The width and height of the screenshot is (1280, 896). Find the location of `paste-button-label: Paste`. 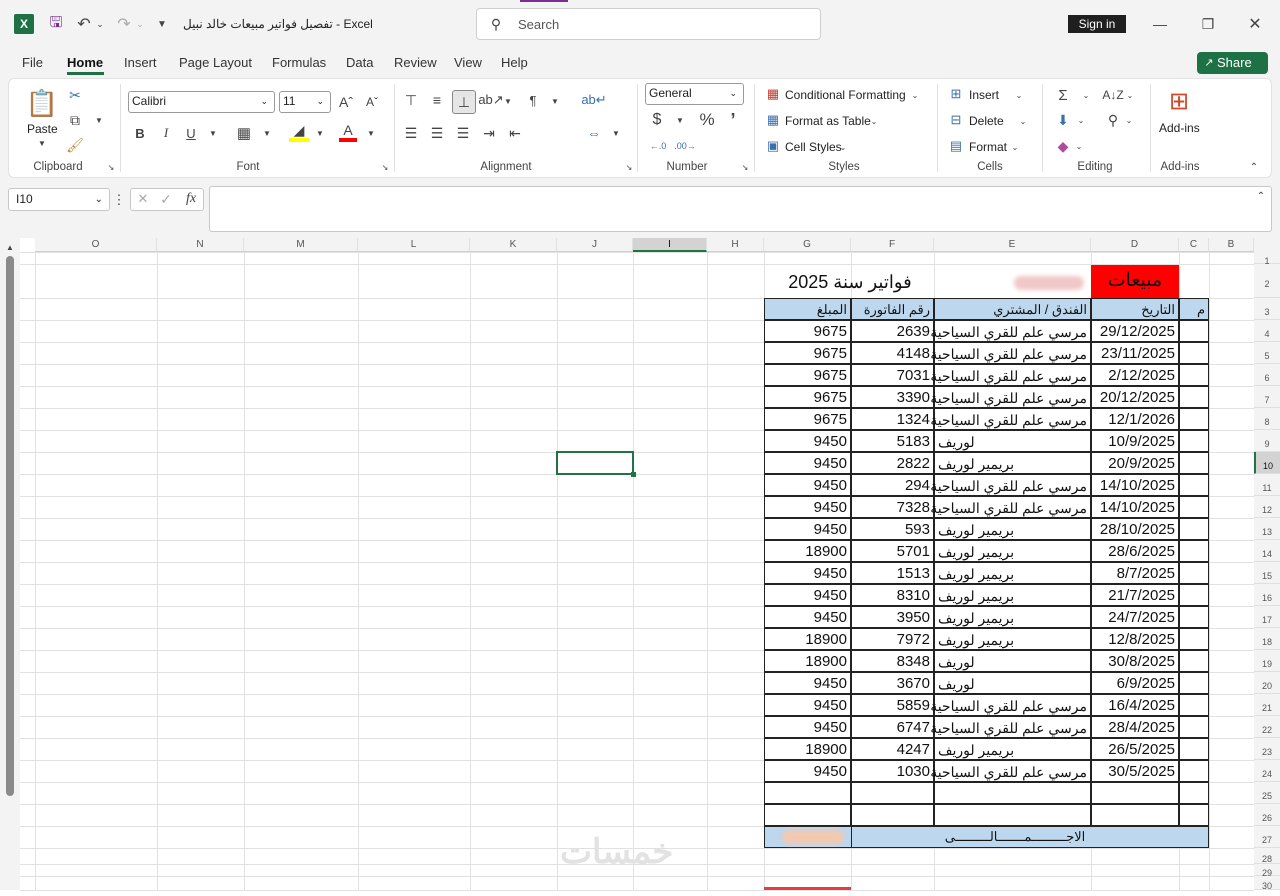

paste-button-label: Paste is located at coordinates (42, 129).